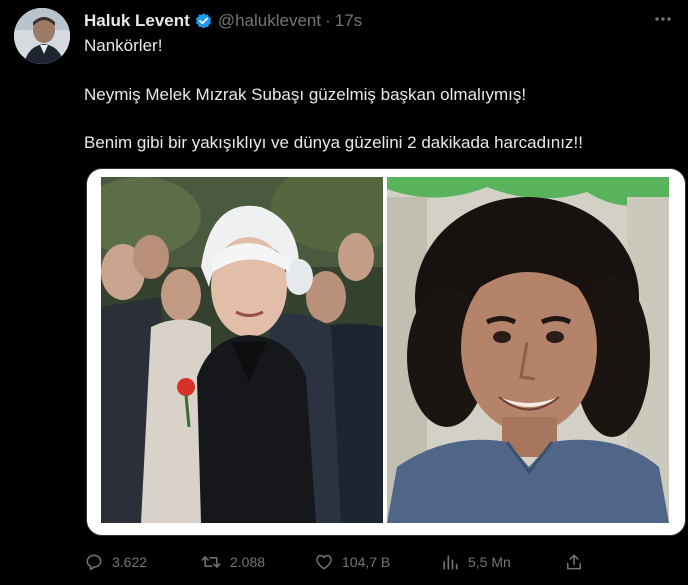 The height and width of the screenshot is (585, 688). Describe the element at coordinates (269, 21) in the screenshot. I see `author-handle: @haluklevent` at that location.